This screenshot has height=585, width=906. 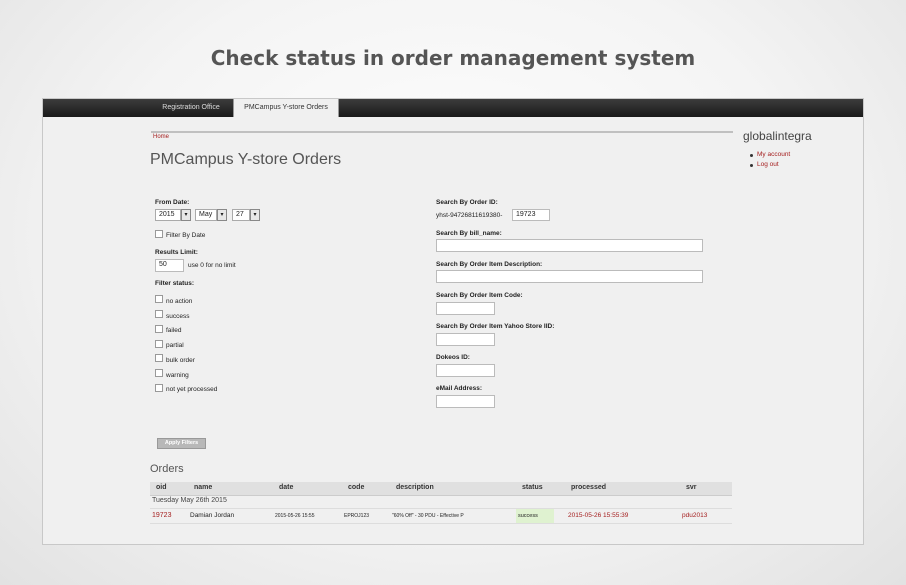 I want to click on status-warning-checkbox, so click(x=159, y=373).